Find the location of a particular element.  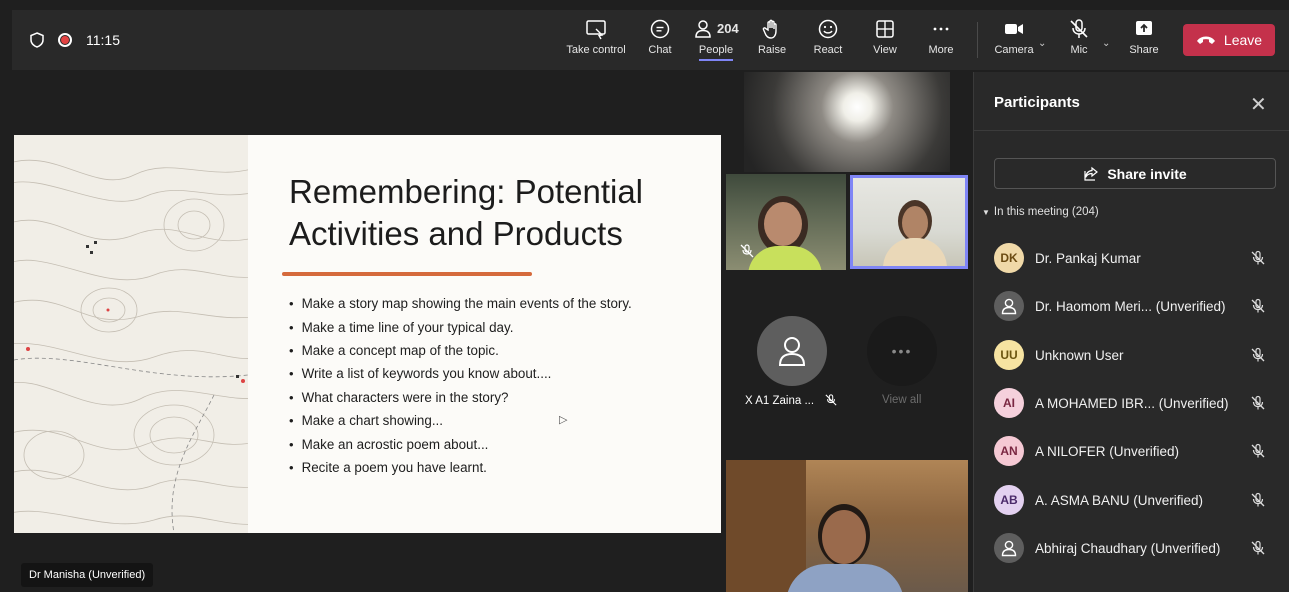

view-all-label: View all is located at coordinates (901, 400).